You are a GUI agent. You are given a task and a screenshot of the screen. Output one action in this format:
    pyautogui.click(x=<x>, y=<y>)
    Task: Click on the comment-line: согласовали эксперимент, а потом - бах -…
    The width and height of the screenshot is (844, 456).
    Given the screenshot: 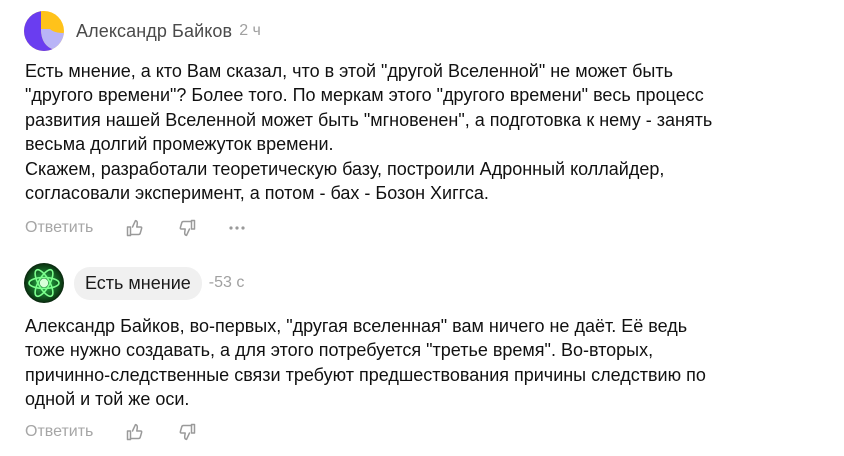 What is the action you would take?
    pyautogui.click(x=257, y=193)
    